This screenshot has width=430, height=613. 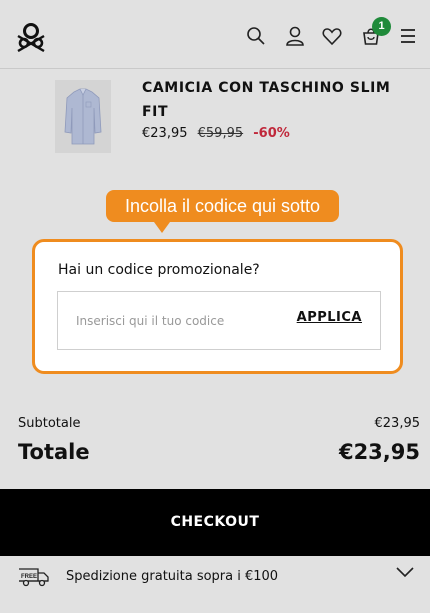 I want to click on total-value: €23,95, so click(x=379, y=452).